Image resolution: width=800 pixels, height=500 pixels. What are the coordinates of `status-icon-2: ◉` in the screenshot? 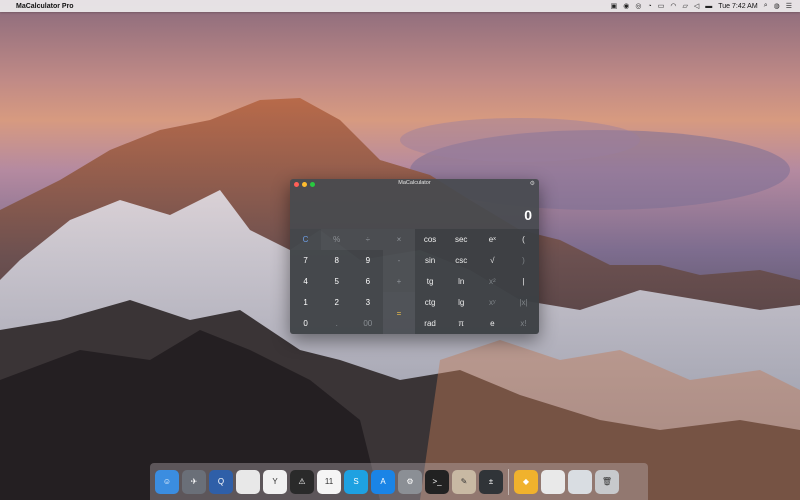 It's located at (626, 6).